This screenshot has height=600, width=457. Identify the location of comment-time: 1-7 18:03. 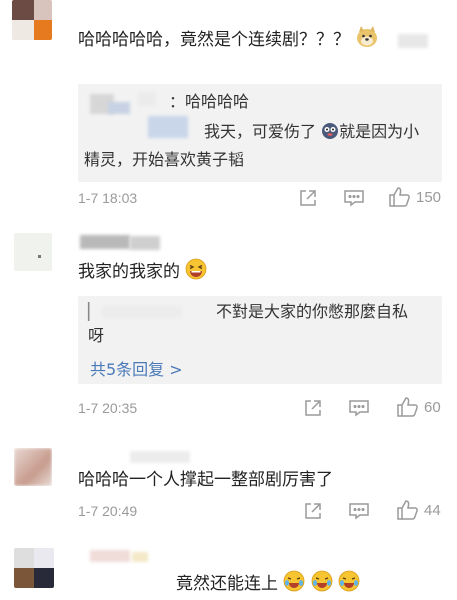
(108, 198).